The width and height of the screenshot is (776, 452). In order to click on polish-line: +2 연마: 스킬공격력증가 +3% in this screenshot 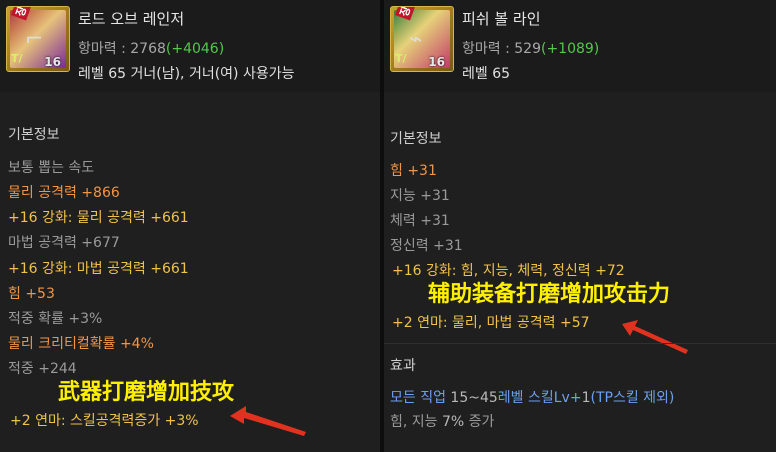, I will do `click(104, 421)`.